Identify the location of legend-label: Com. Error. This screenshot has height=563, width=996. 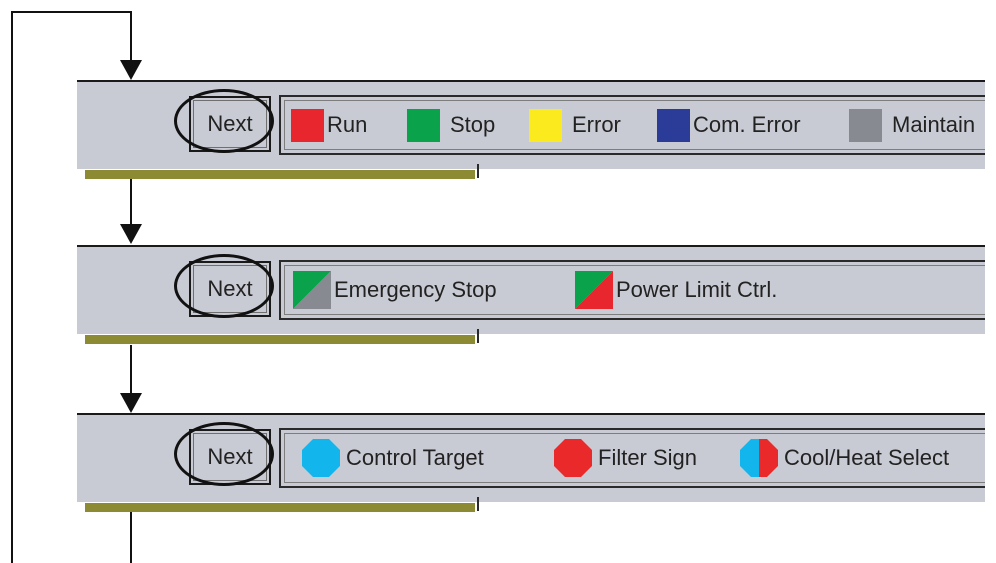
(747, 124).